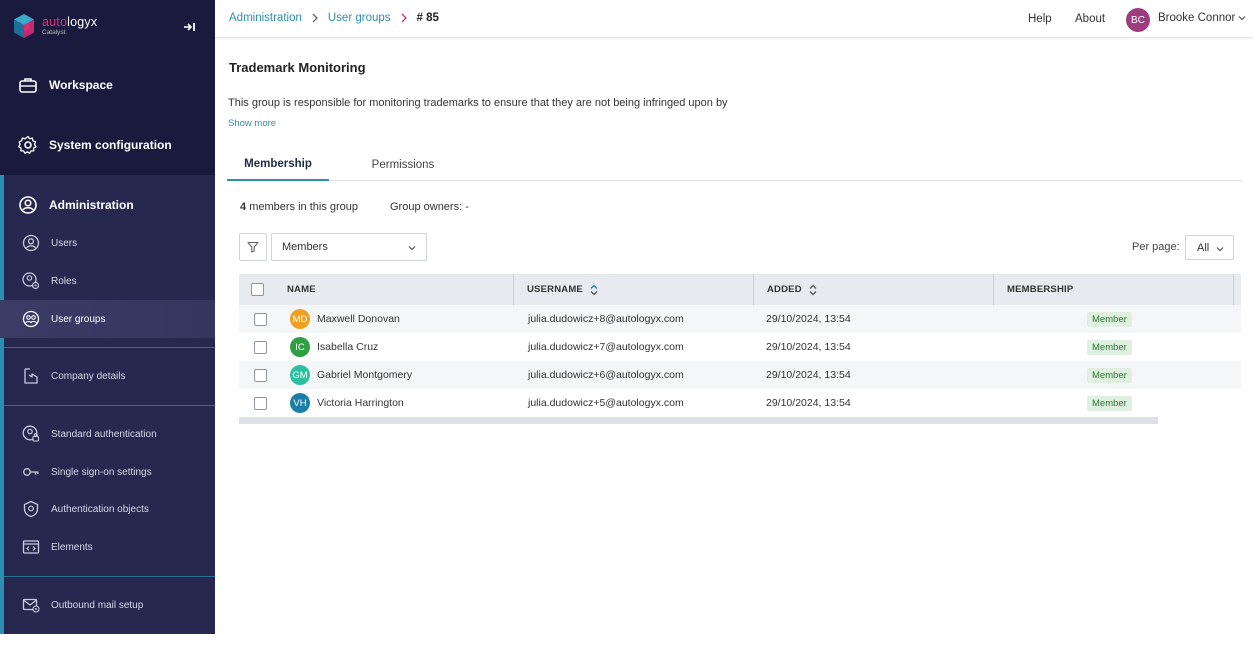 This screenshot has width=1253, height=652. Describe the element at coordinates (359, 18) in the screenshot. I see `breadcrumb-user-groups: User groups` at that location.